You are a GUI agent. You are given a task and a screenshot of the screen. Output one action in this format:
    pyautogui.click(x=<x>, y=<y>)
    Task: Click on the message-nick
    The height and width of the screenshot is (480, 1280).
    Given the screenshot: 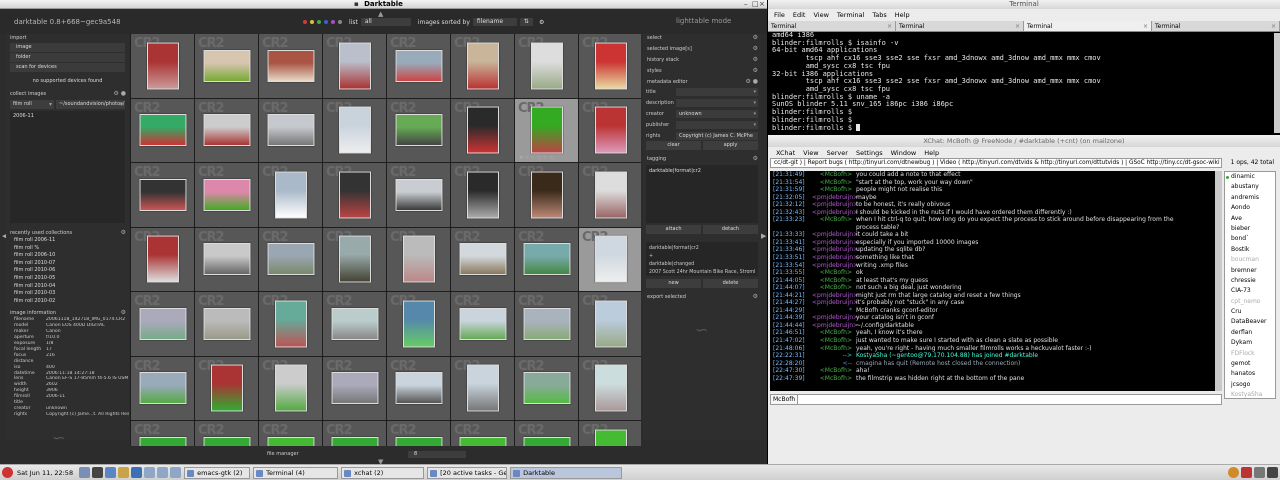 What is the action you would take?
    pyautogui.click(x=834, y=228)
    